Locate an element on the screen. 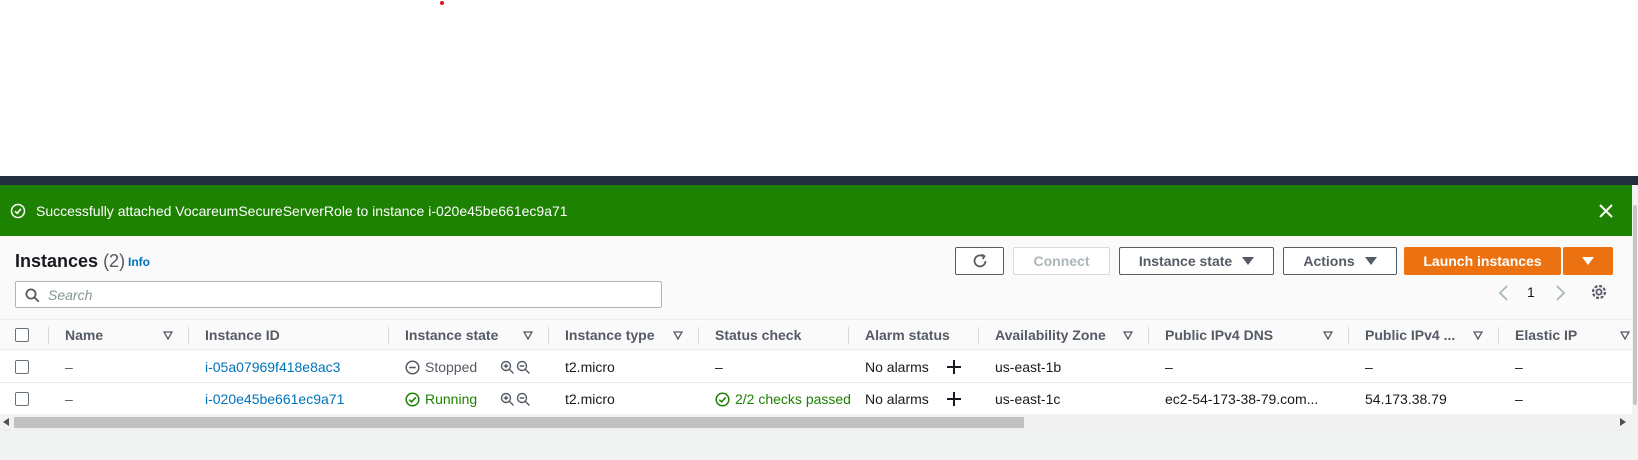  horizontal-scrollbar is located at coordinates (816, 422).